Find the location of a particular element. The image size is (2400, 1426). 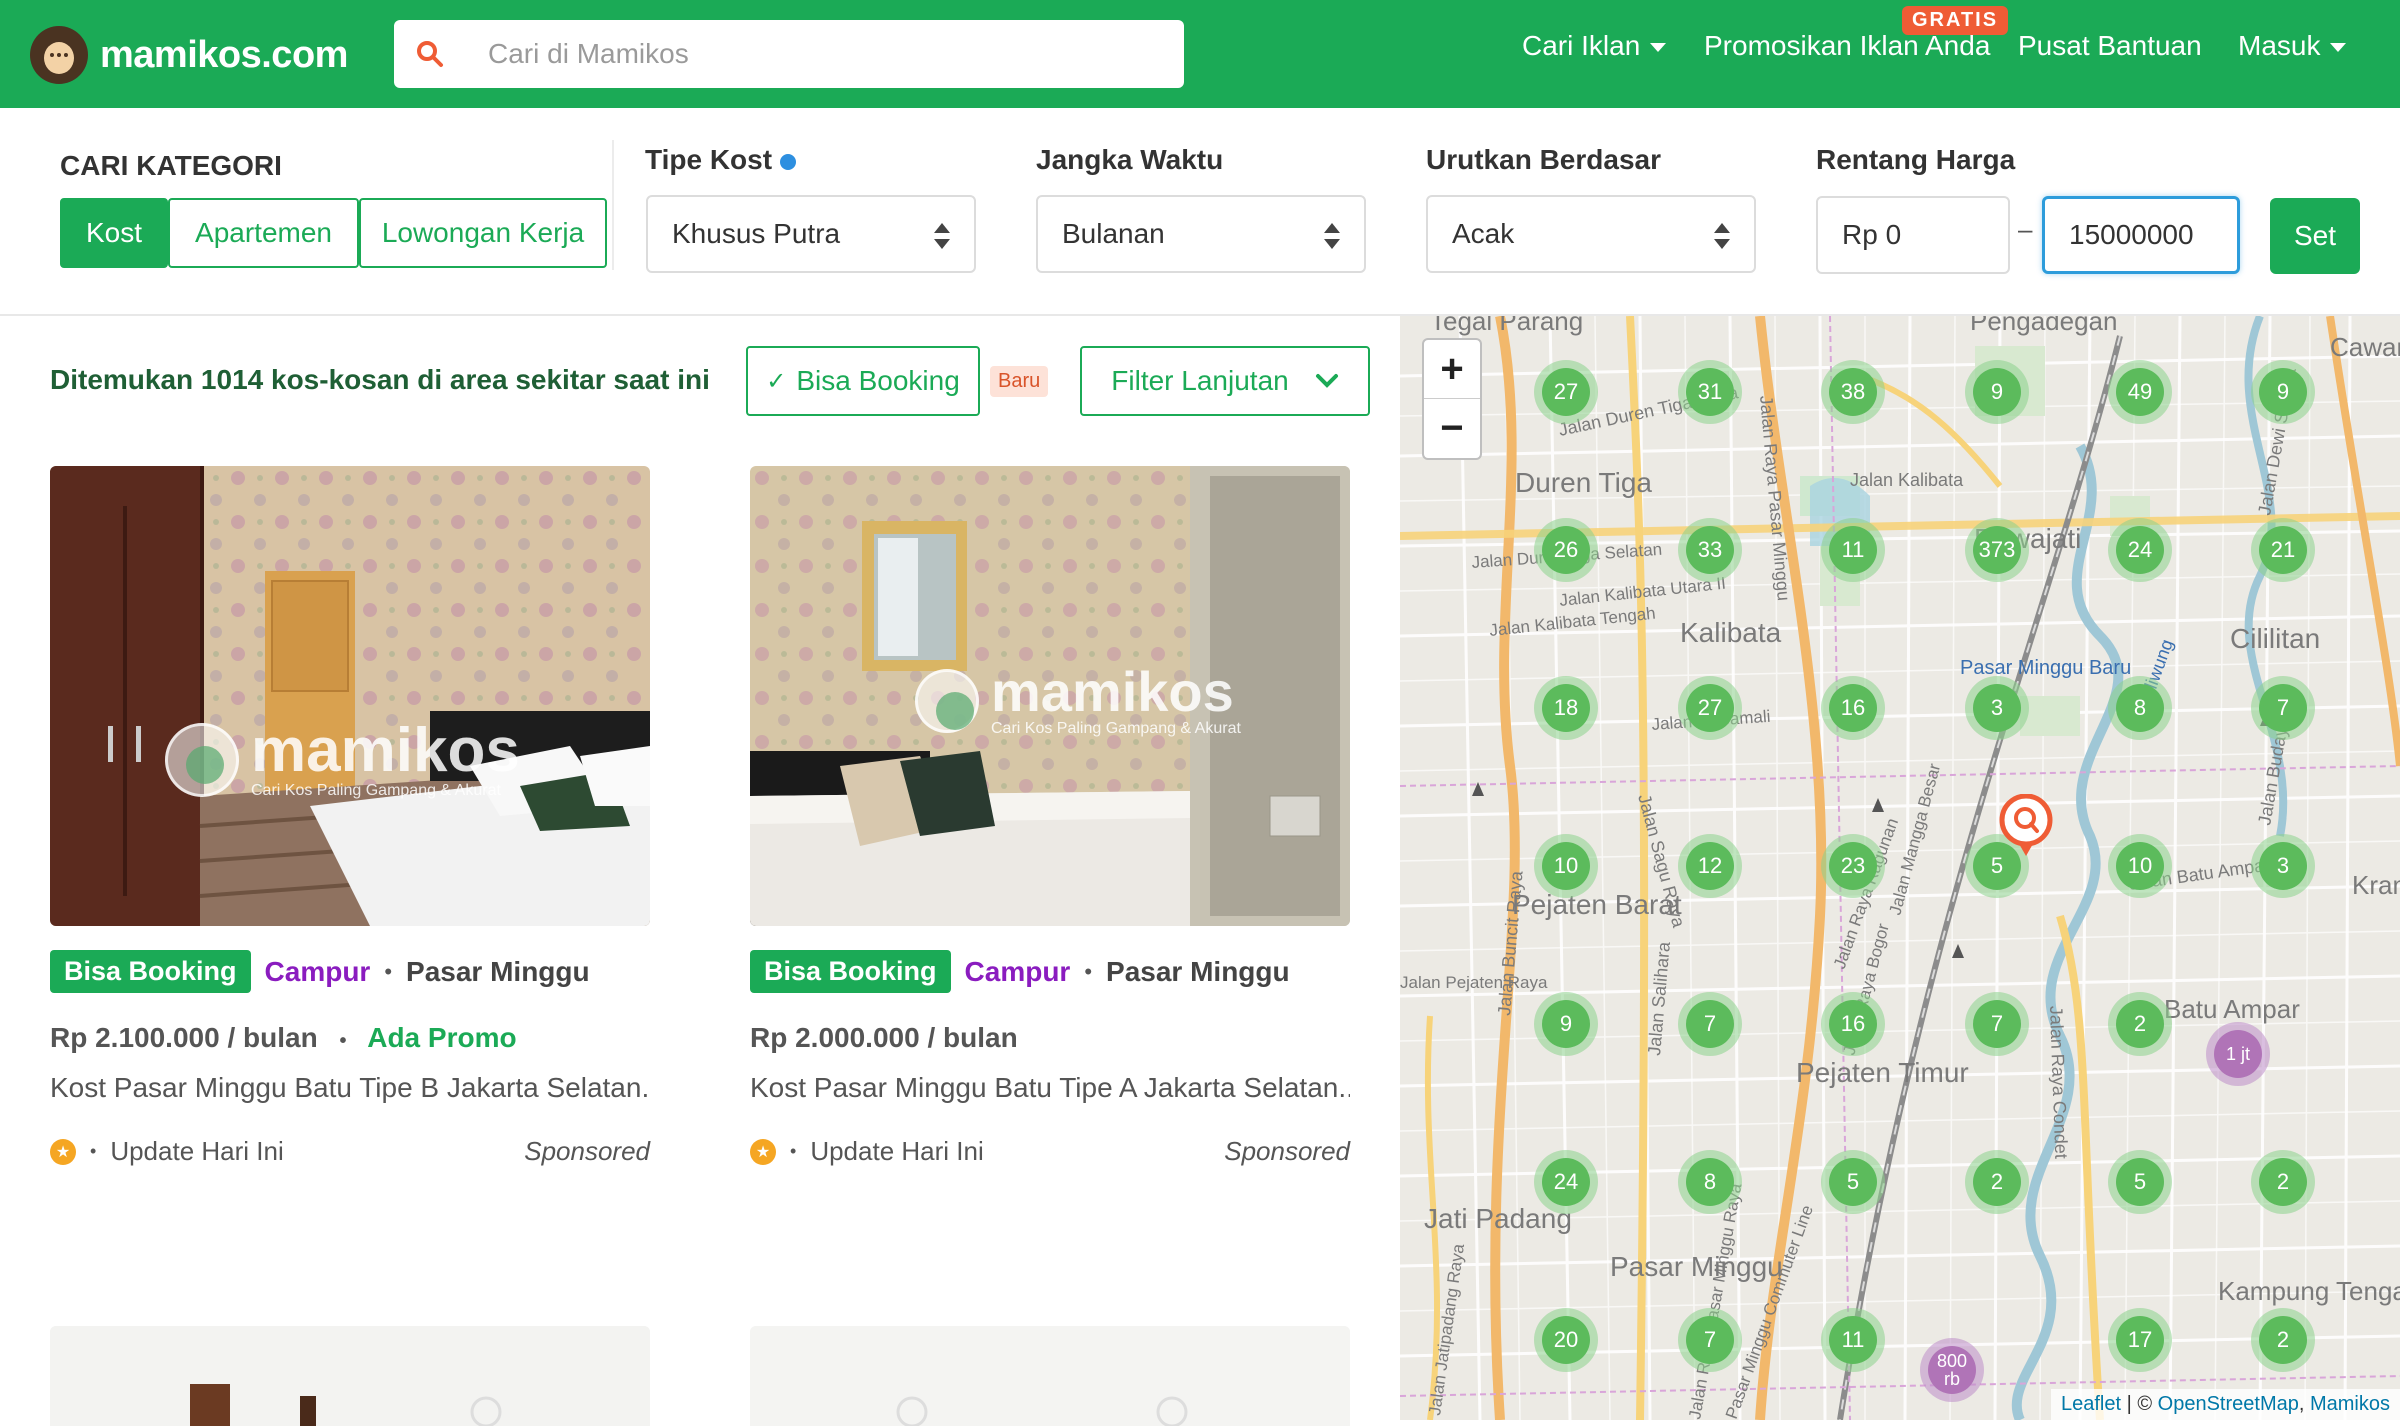

map-cluster-count: 49 is located at coordinates (2140, 392).